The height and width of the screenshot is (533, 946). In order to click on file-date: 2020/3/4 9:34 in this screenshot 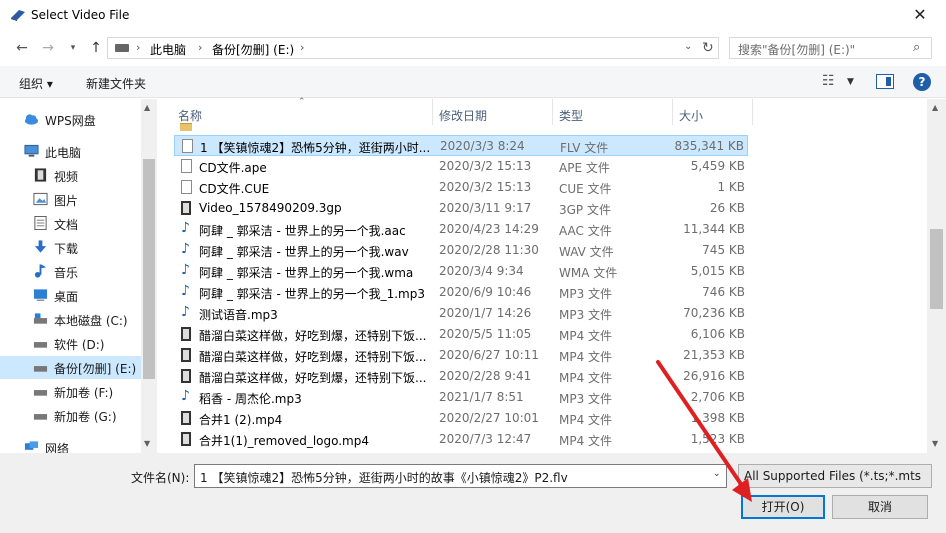, I will do `click(481, 271)`.